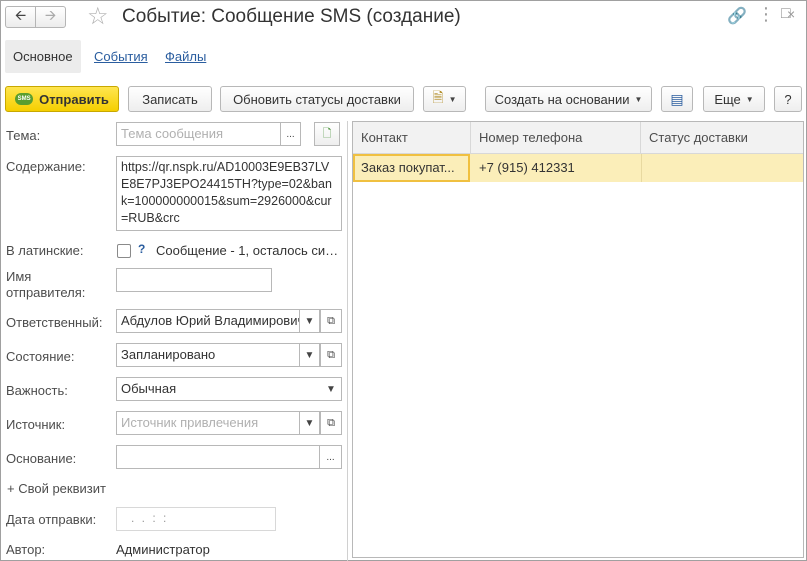  I want to click on source-label: Источник:, so click(36, 424).